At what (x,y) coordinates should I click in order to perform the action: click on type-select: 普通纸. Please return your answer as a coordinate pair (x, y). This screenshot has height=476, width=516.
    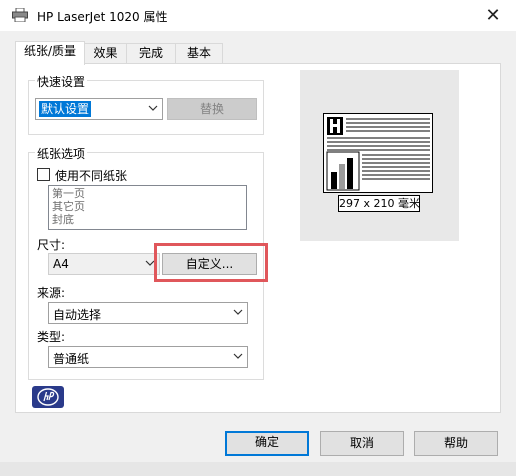
    Looking at the image, I should click on (148, 357).